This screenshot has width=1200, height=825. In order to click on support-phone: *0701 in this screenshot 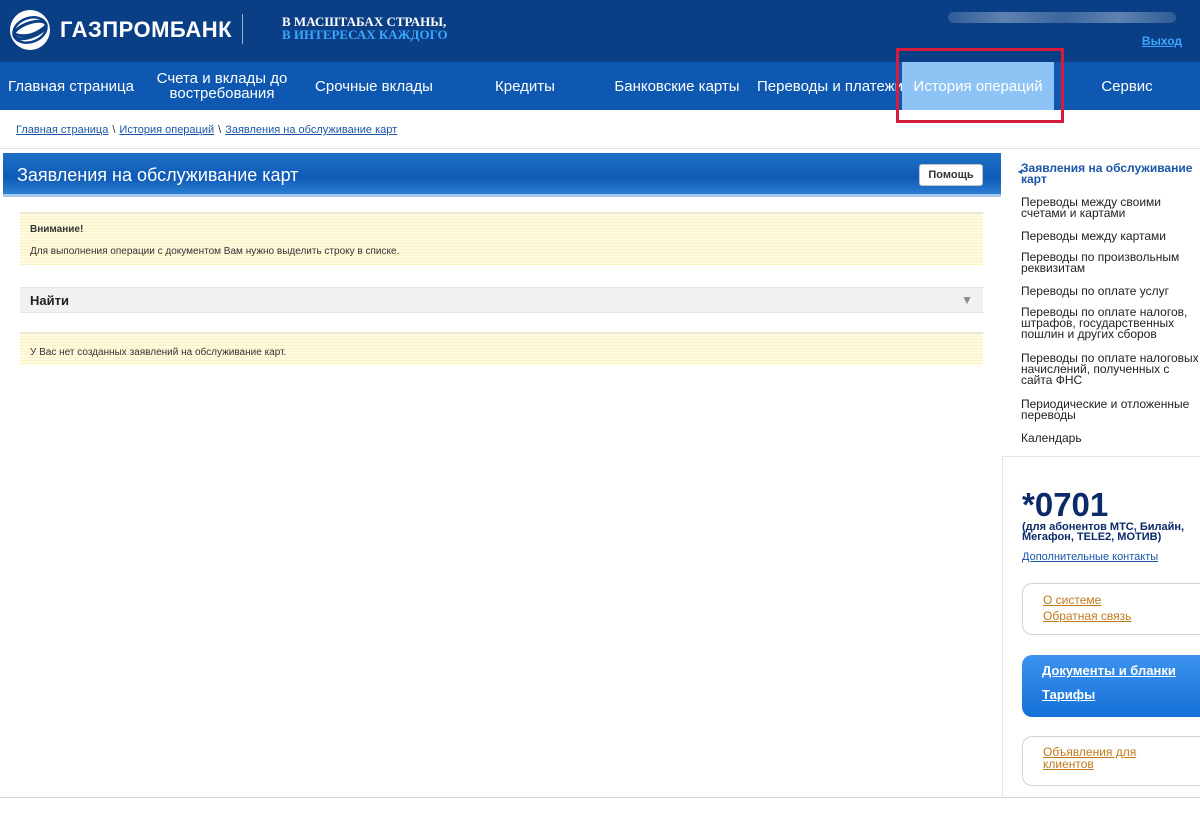, I will do `click(1065, 504)`.